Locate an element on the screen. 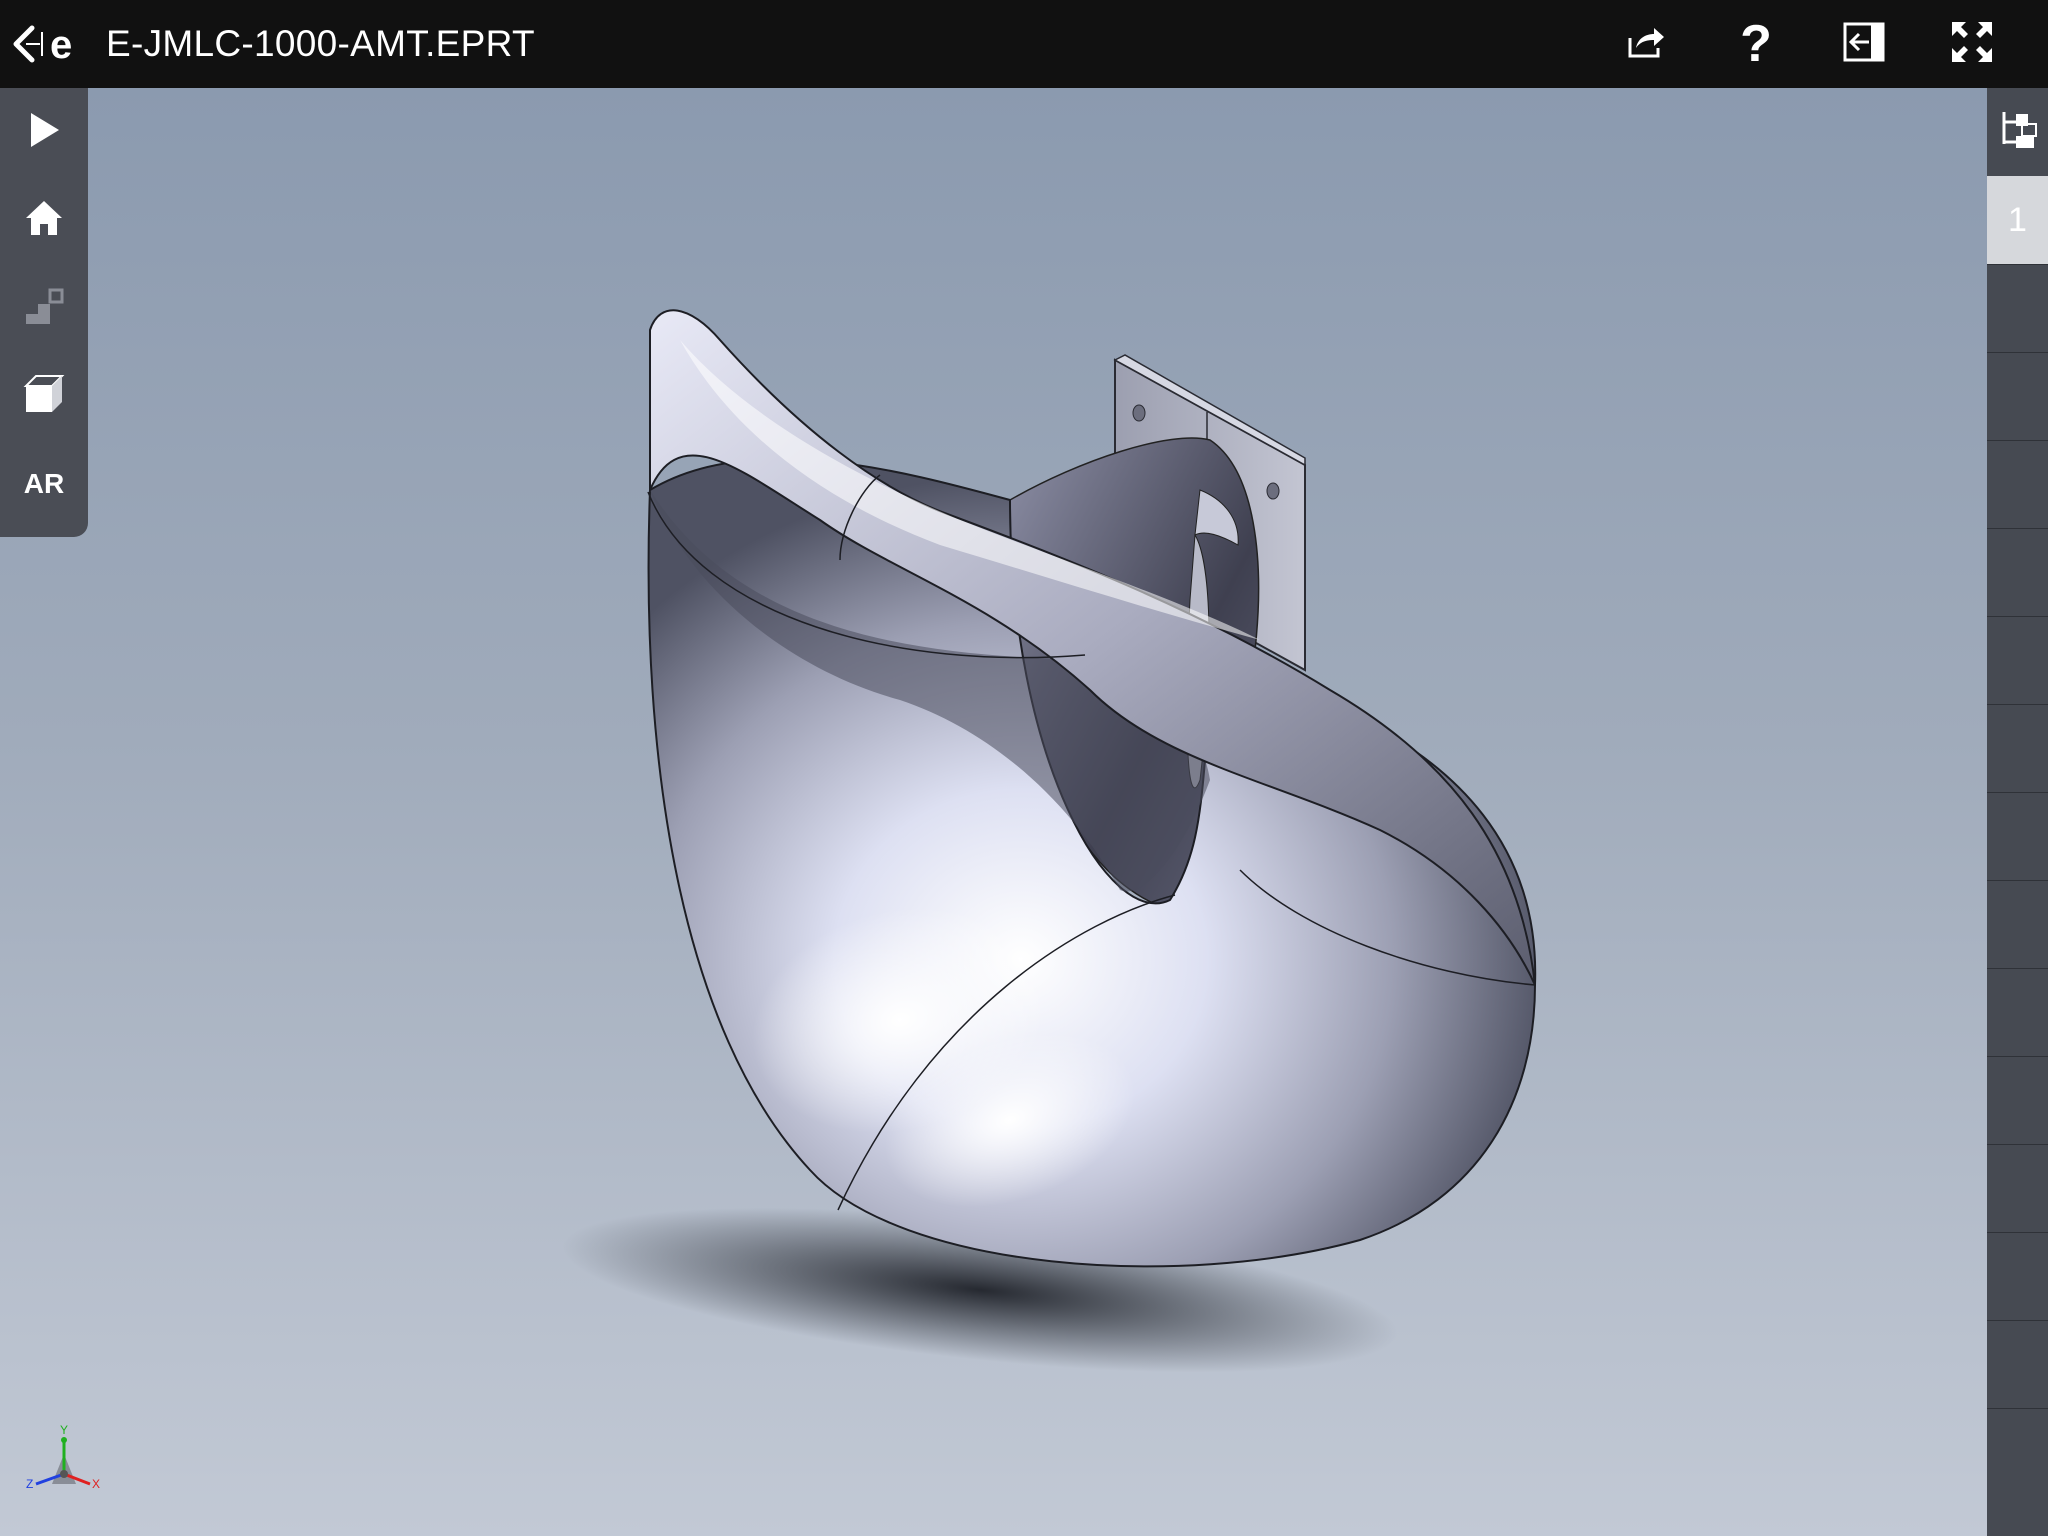 This screenshot has height=1536, width=2048. edrawings-logo-icon: e is located at coordinates (66, 44).